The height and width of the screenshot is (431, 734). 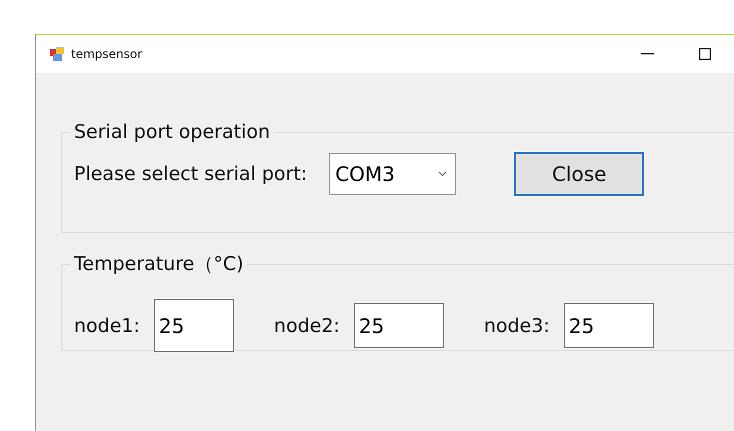 I want to click on node-label: node3:, so click(x=517, y=325).